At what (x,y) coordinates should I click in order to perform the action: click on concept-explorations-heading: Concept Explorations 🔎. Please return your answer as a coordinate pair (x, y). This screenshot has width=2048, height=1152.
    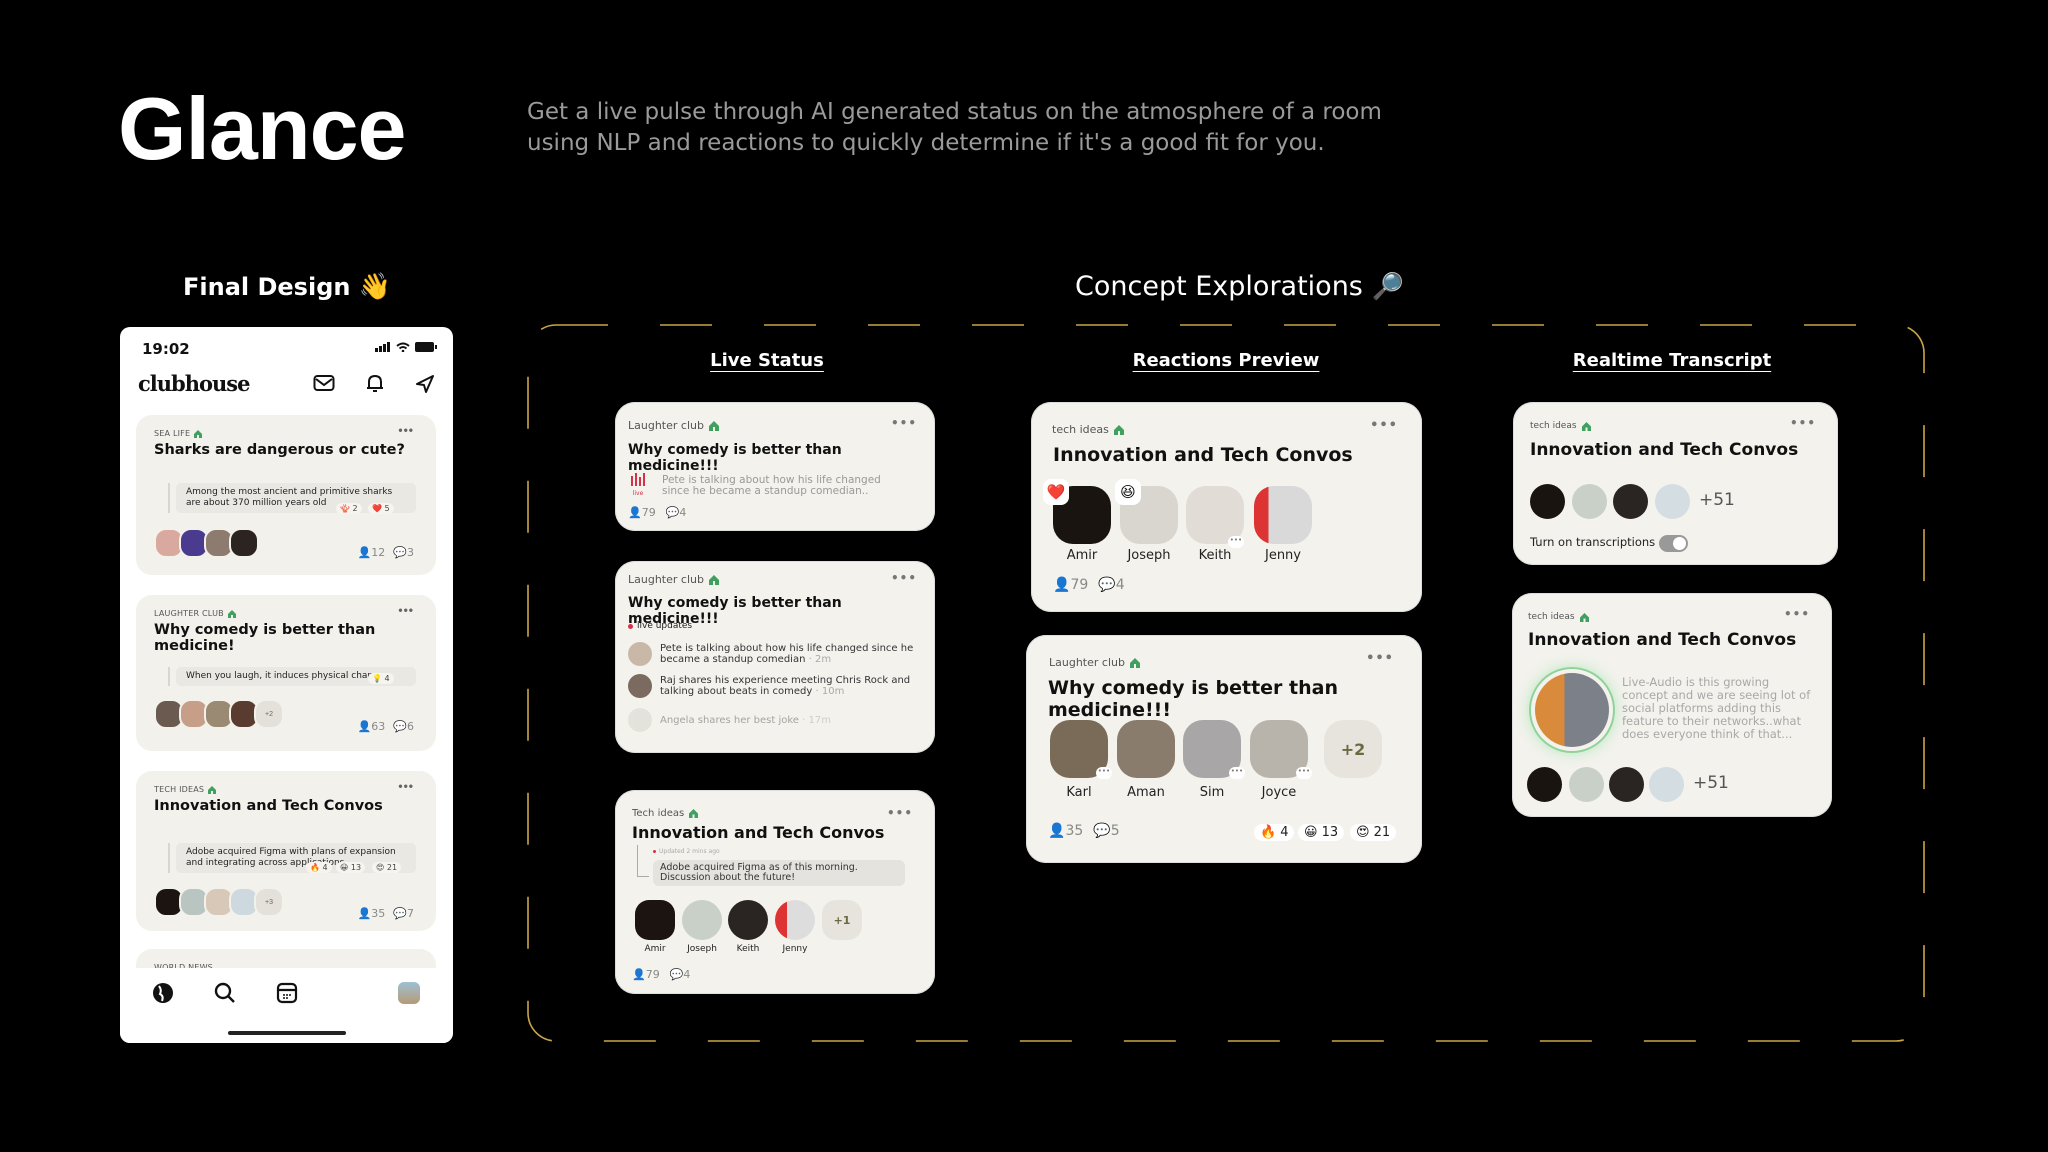
    Looking at the image, I should click on (1239, 286).